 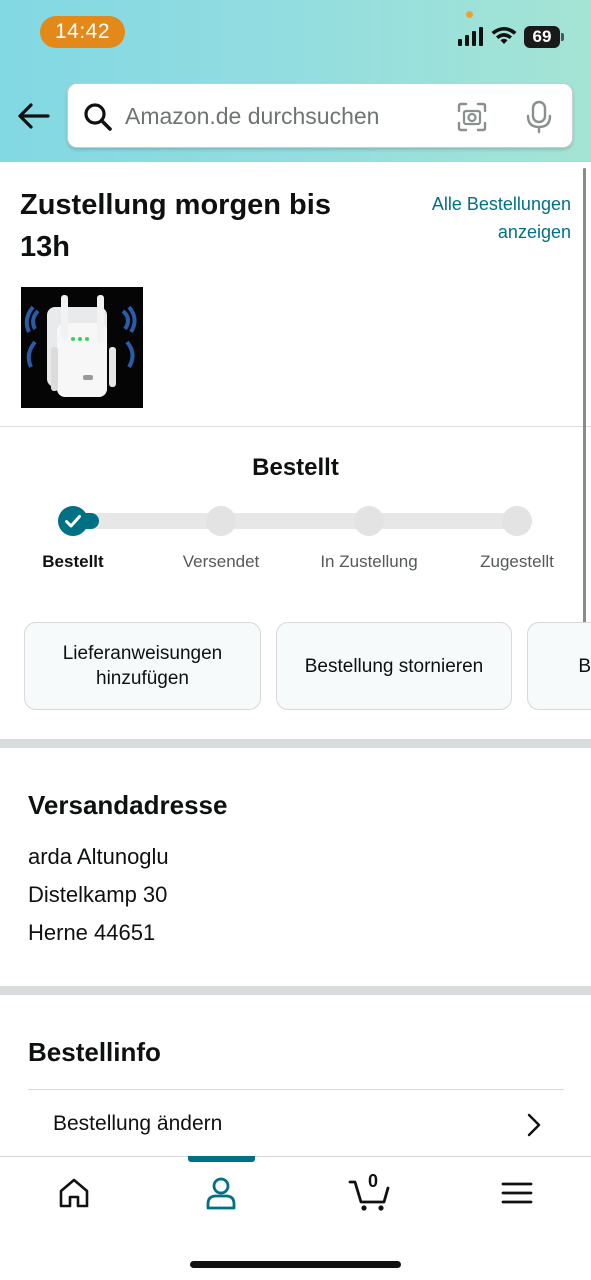 I want to click on address-city: Herne 44651, so click(x=92, y=932).